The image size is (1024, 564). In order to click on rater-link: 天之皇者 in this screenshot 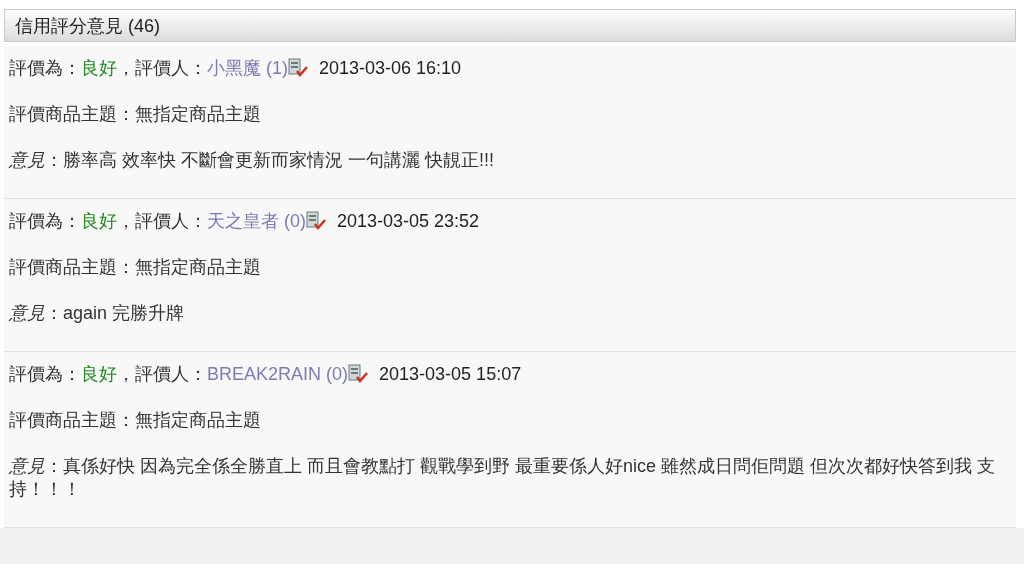, I will do `click(243, 221)`.